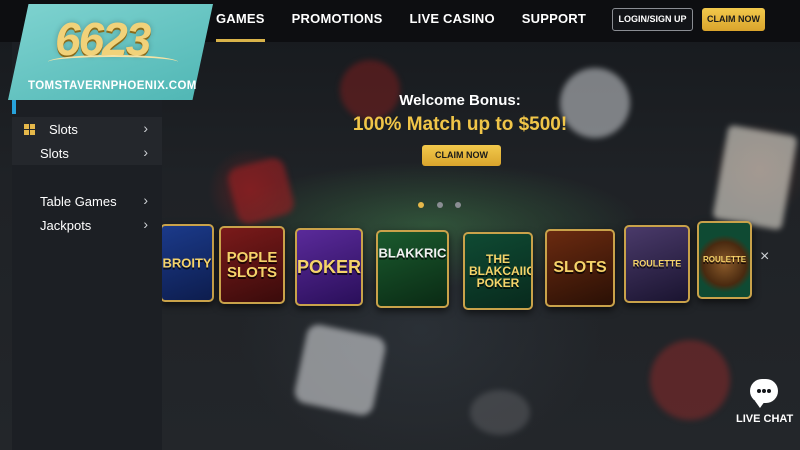  Describe the element at coordinates (113, 62) in the screenshot. I see `logo-swoosh` at that location.